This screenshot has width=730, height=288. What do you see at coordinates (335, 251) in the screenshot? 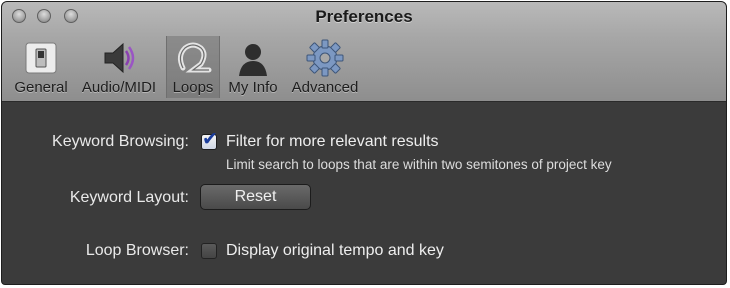
I see `display-tempo-option: Display original tempo and key` at bounding box center [335, 251].